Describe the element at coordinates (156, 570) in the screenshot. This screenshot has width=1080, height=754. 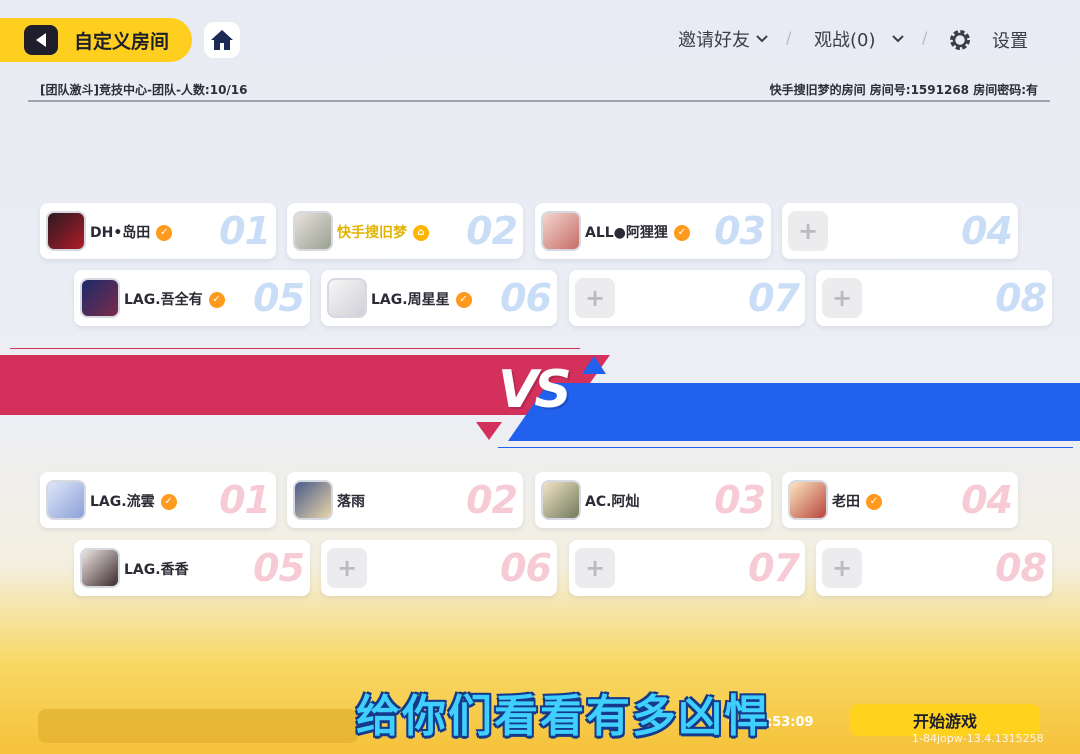
I see `player-name: LAG.香香` at that location.